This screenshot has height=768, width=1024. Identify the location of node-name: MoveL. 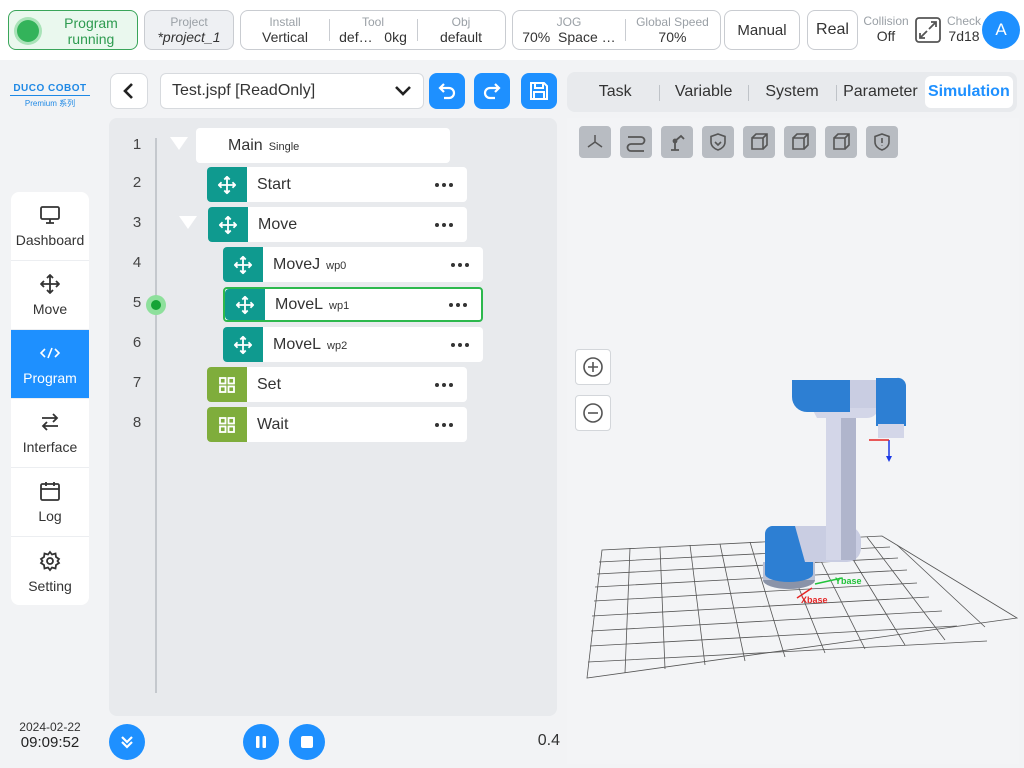
(299, 304).